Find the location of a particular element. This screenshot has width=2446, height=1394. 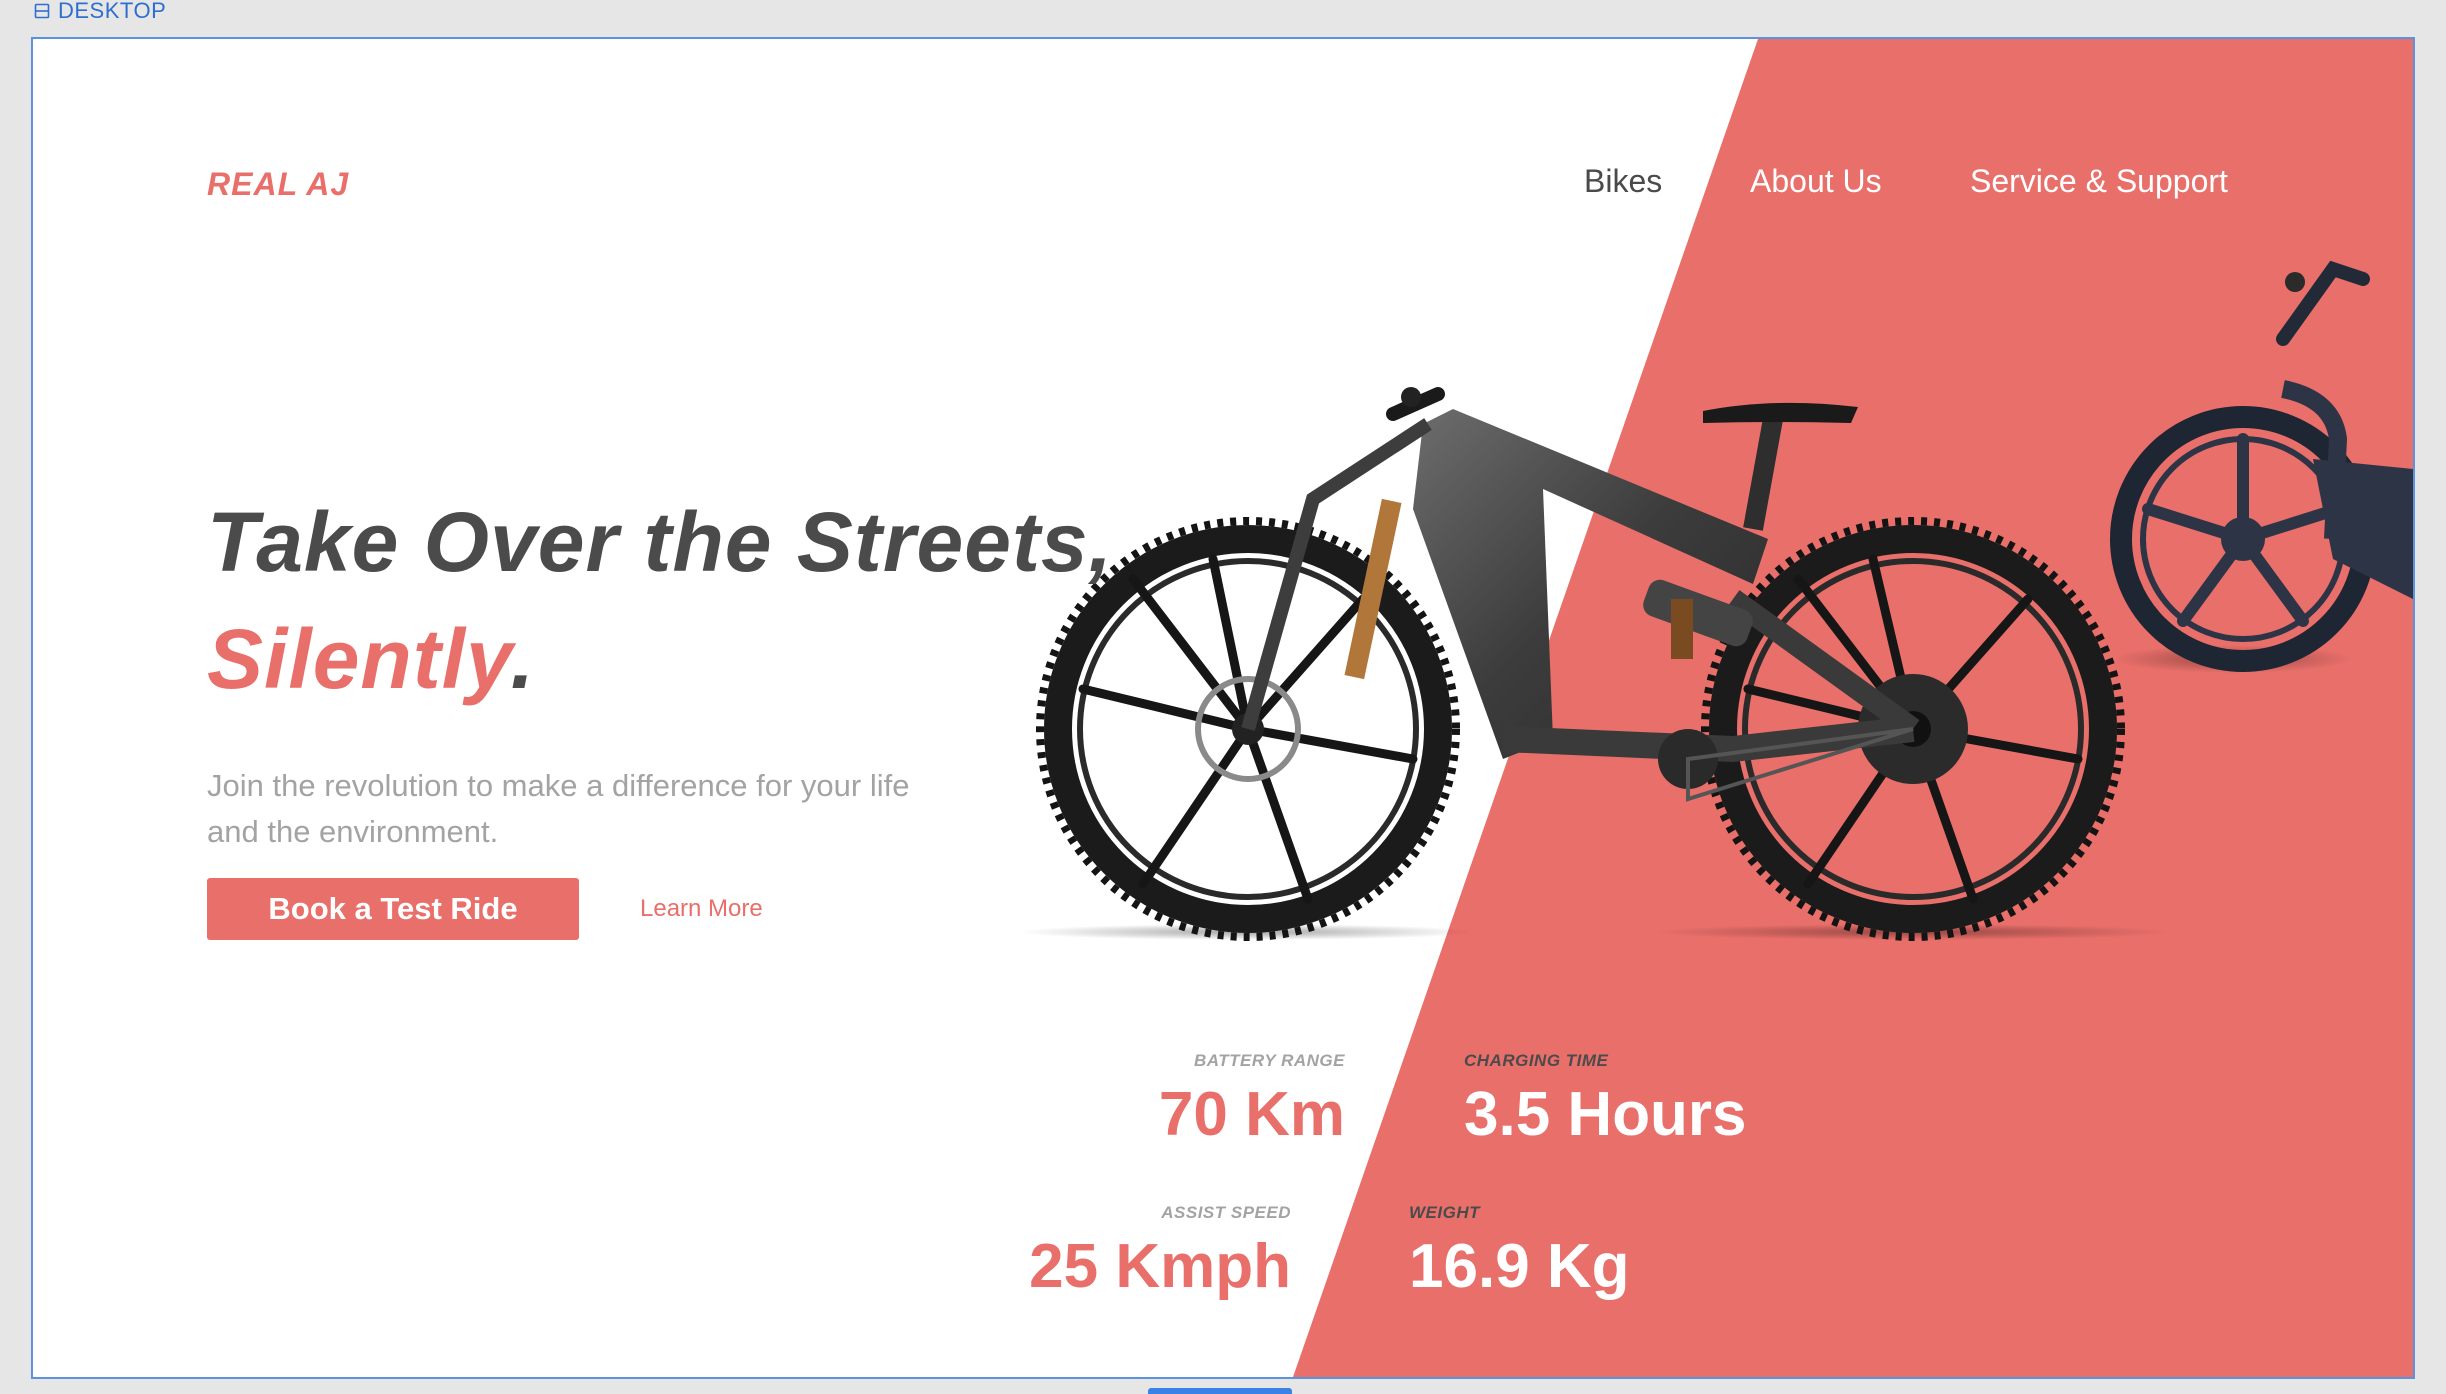

secondary-bike-image is located at coordinates (2261, 466).